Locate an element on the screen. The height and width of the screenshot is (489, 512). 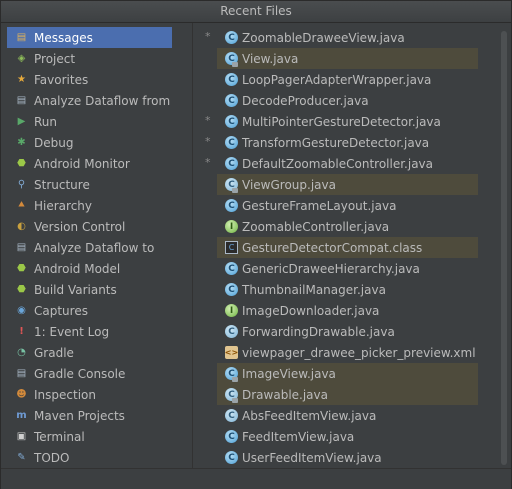
compiled-class-icon: C is located at coordinates (231, 247).